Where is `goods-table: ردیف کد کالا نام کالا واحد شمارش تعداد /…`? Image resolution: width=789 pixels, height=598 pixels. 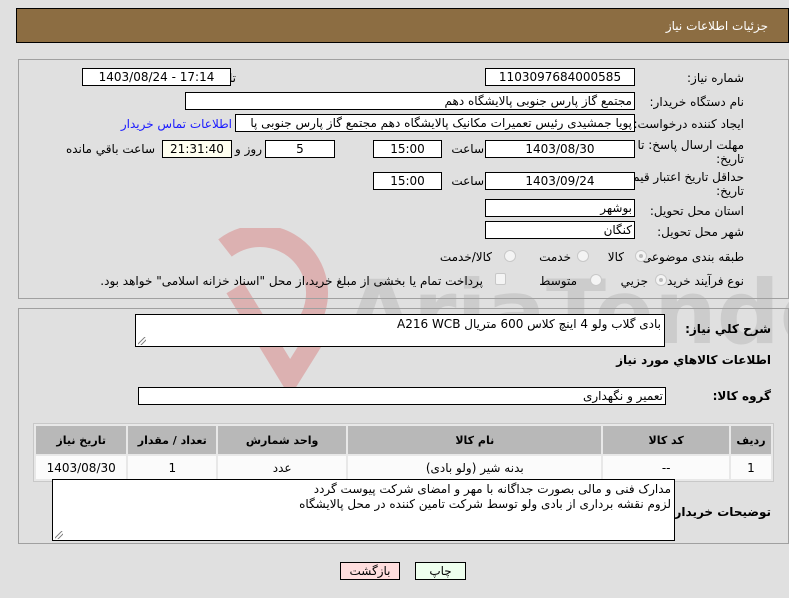
goods-table: ردیف کد کالا نام کالا واحد شمارش تعداد /… is located at coordinates (403, 452).